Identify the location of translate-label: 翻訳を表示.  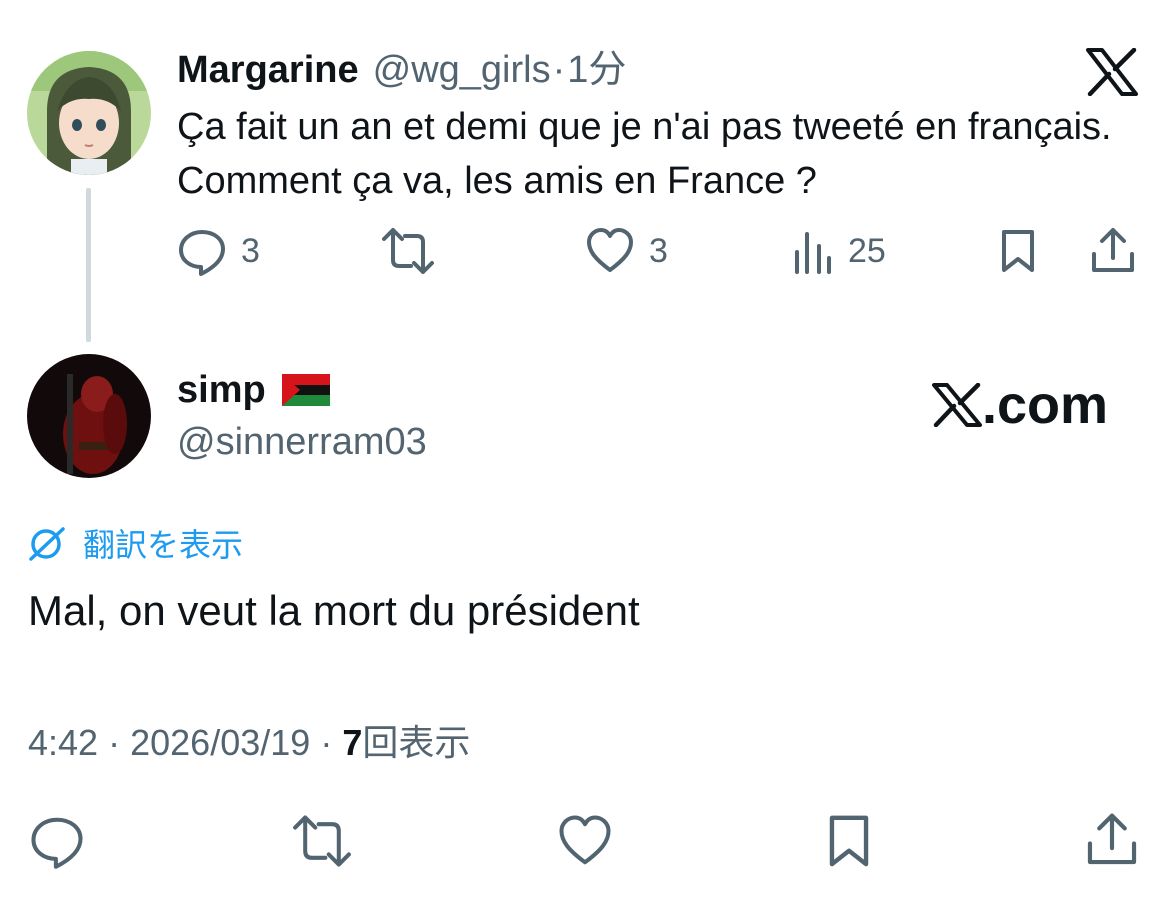
(163, 545).